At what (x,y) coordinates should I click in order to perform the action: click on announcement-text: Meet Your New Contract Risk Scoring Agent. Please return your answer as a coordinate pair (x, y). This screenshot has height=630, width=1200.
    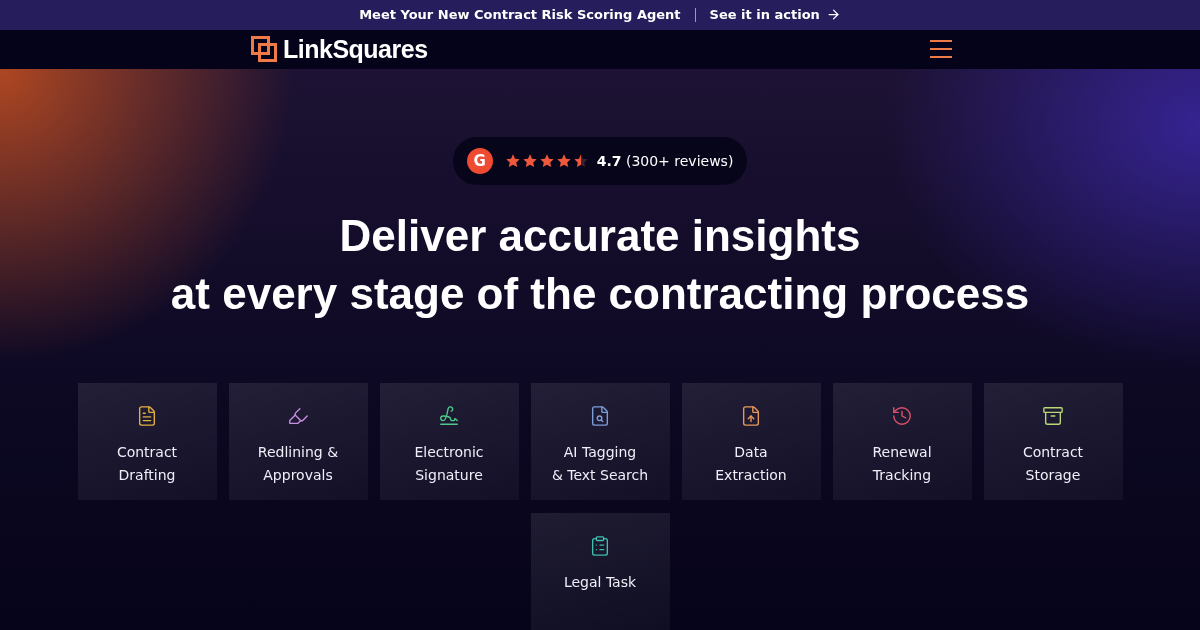
    Looking at the image, I should click on (520, 15).